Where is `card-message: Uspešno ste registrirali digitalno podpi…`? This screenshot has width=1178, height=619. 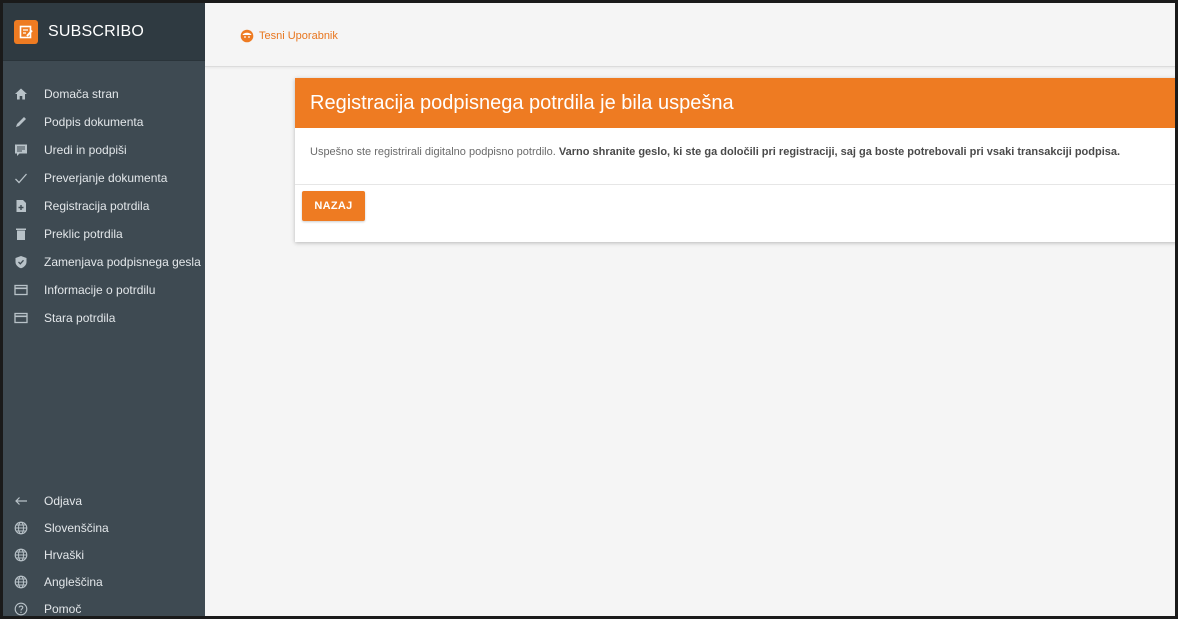
card-message: Uspešno ste registrirali digitalno podpi… is located at coordinates (735, 156).